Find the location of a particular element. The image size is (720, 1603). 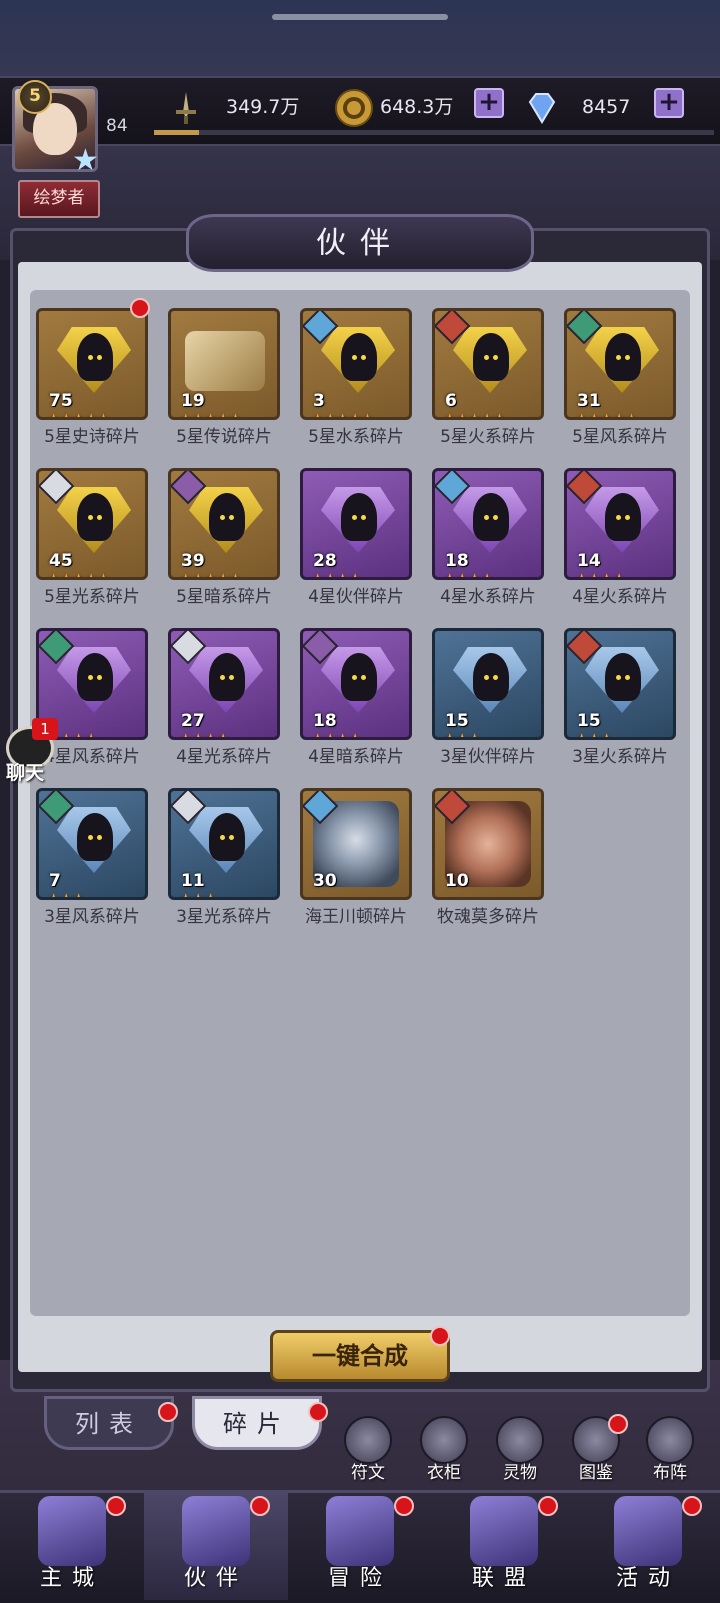

fragment-label: 5星传说碎片 is located at coordinates (224, 437).